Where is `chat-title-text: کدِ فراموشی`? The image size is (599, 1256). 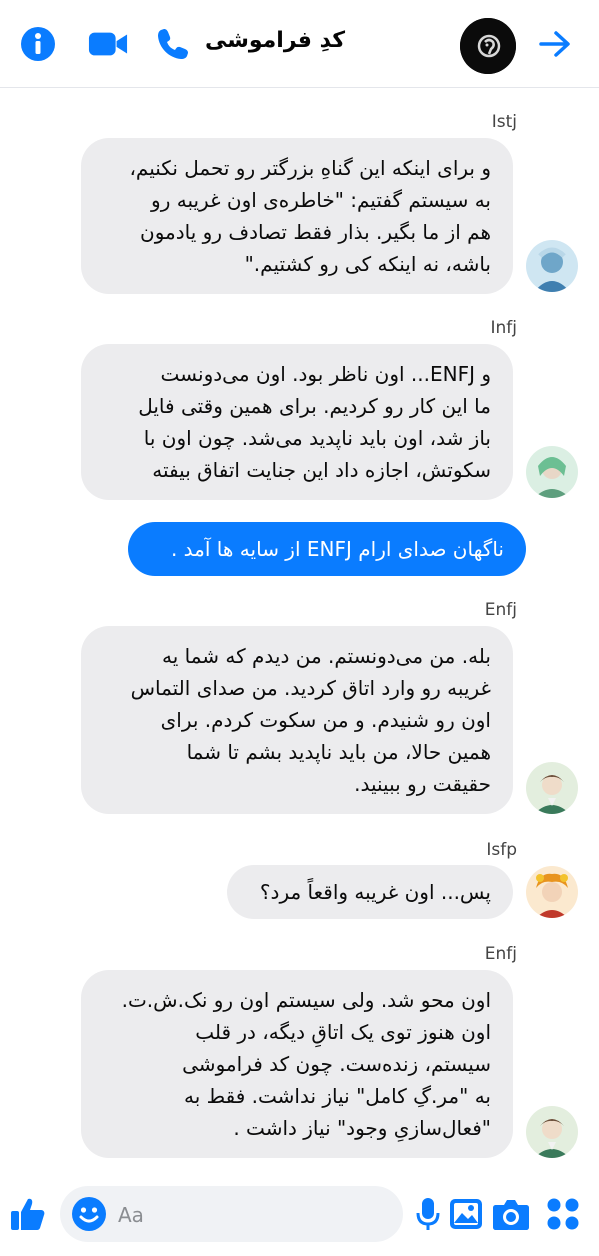
chat-title-text: کدِ فراموشی is located at coordinates (275, 40).